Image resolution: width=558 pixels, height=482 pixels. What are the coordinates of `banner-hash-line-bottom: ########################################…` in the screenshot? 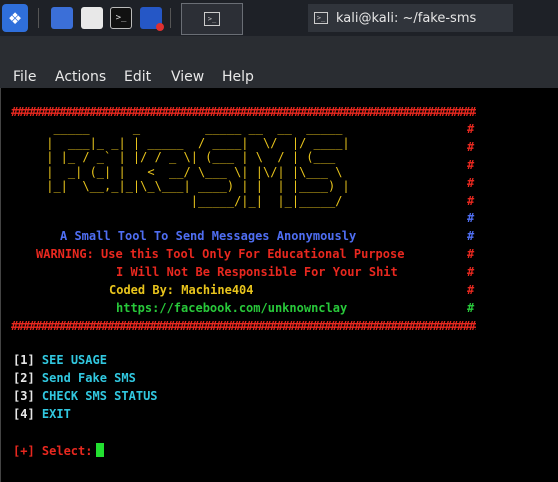 It's located at (243, 326).